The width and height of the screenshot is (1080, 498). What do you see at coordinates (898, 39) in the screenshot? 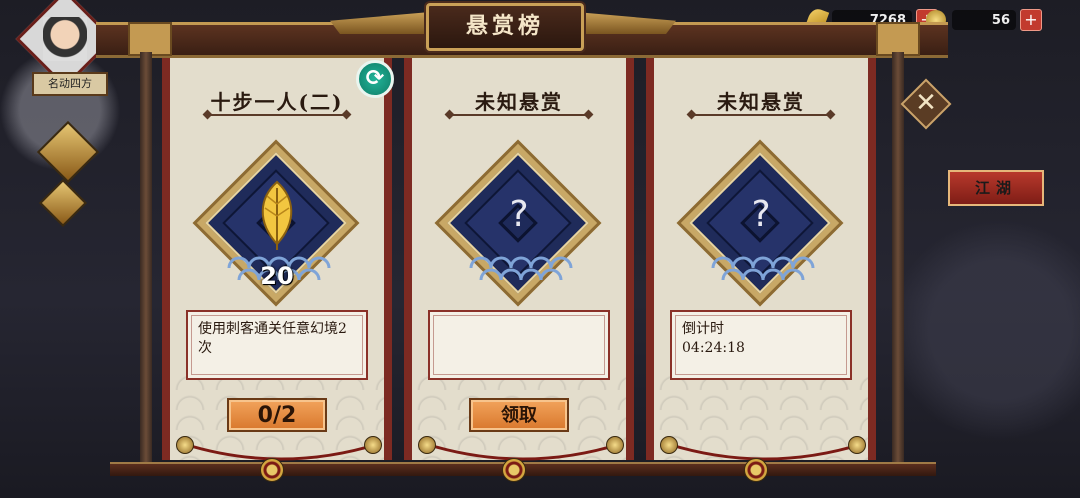
I see `frame-ornament-right` at bounding box center [898, 39].